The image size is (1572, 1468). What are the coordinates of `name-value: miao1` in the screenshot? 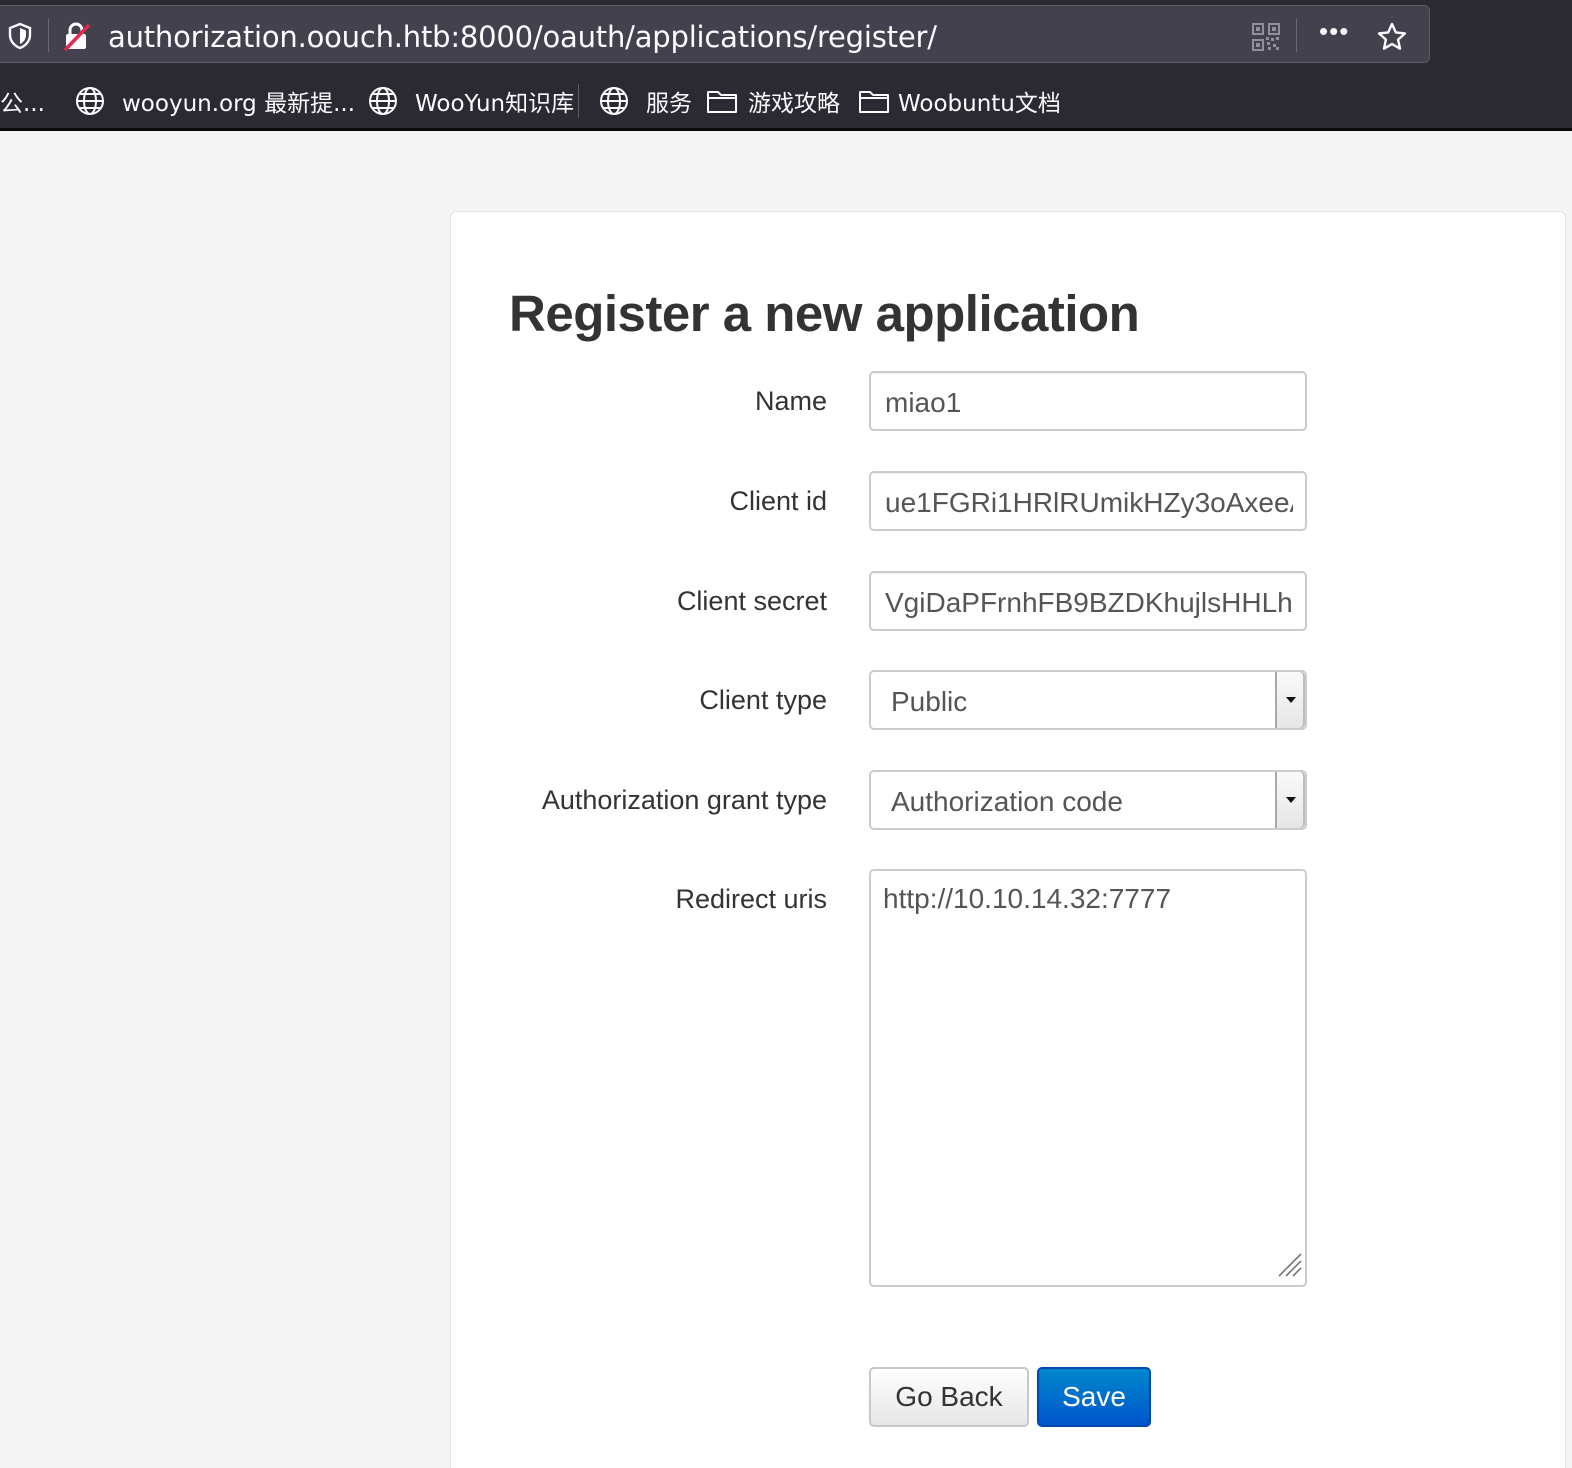 It's located at (923, 402).